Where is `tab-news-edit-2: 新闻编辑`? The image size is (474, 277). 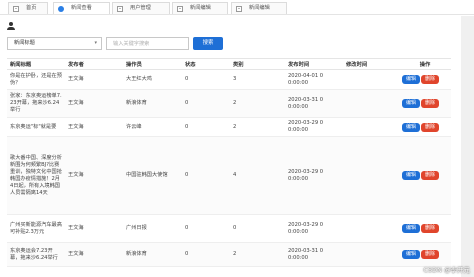 tab-news-edit-2: 新闻编辑 is located at coordinates (259, 8).